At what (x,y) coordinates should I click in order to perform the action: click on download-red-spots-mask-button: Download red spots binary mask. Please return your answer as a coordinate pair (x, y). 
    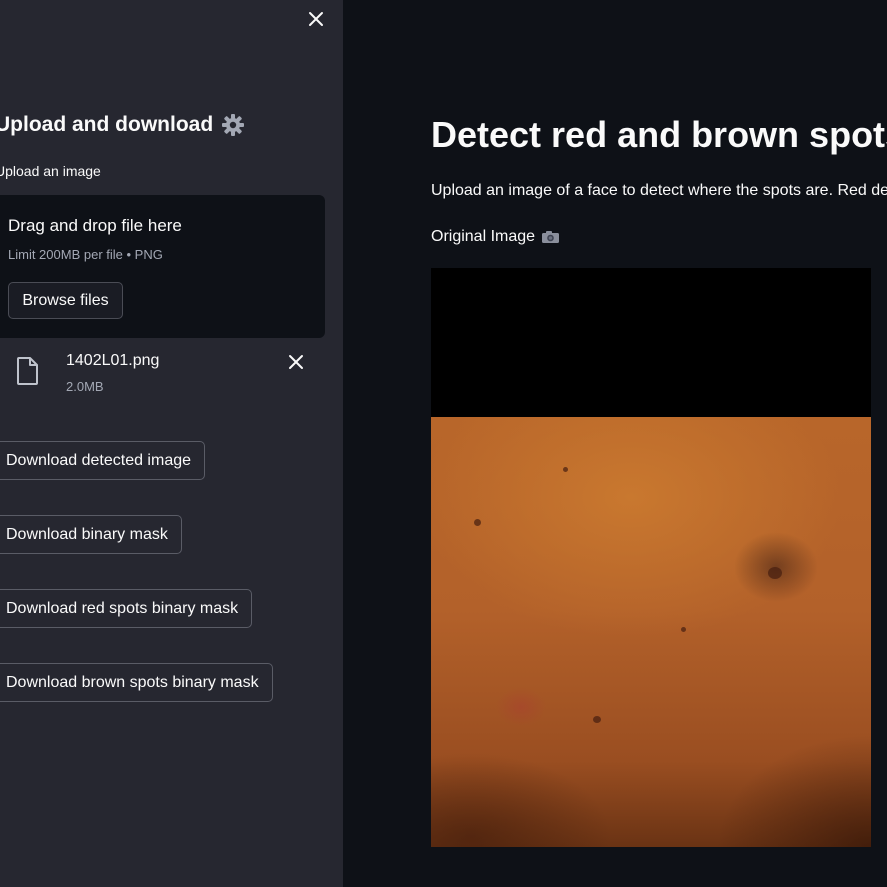
    Looking at the image, I should click on (126, 608).